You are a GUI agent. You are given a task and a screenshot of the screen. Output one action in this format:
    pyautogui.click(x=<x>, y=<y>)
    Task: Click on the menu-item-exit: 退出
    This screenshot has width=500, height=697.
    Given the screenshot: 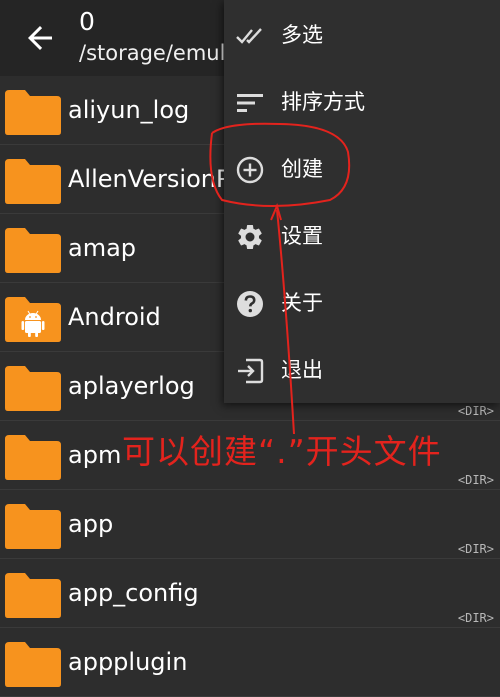 What is the action you would take?
    pyautogui.click(x=362, y=369)
    